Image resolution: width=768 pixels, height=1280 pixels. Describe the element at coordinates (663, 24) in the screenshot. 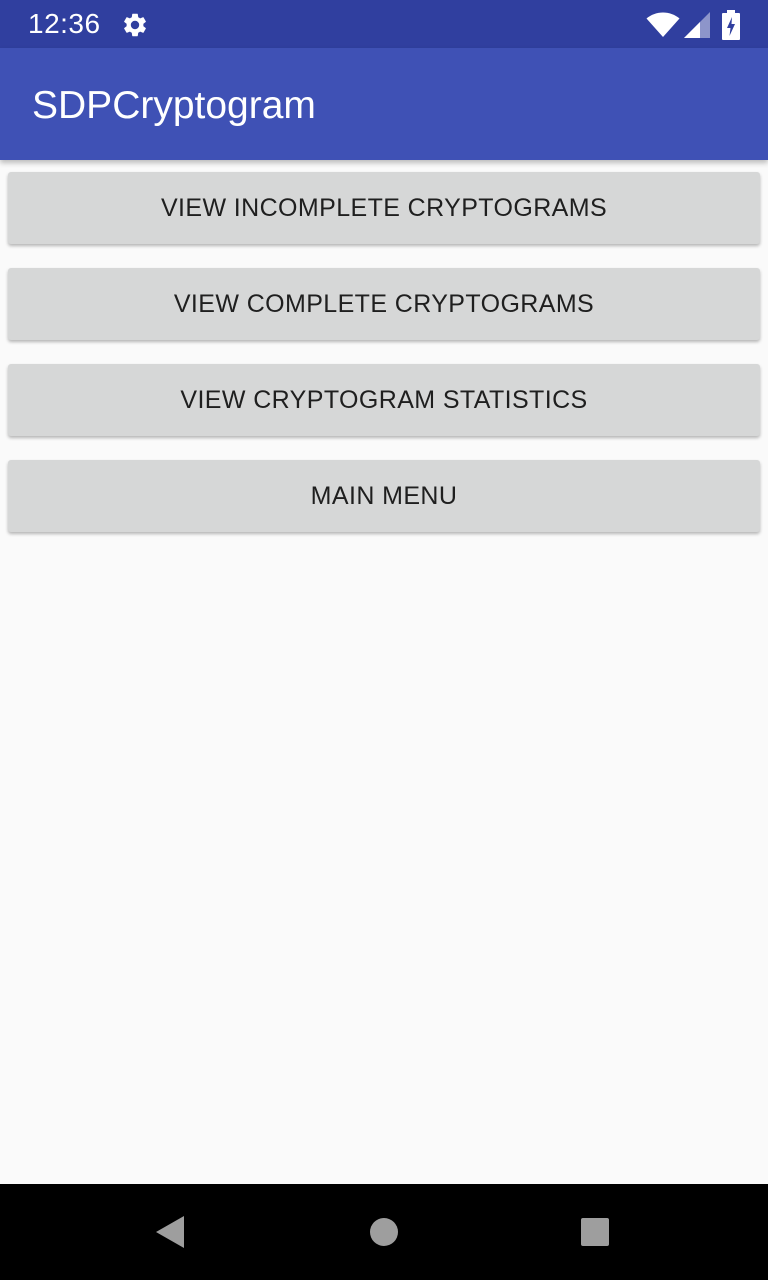

I see `wifi-icon` at that location.